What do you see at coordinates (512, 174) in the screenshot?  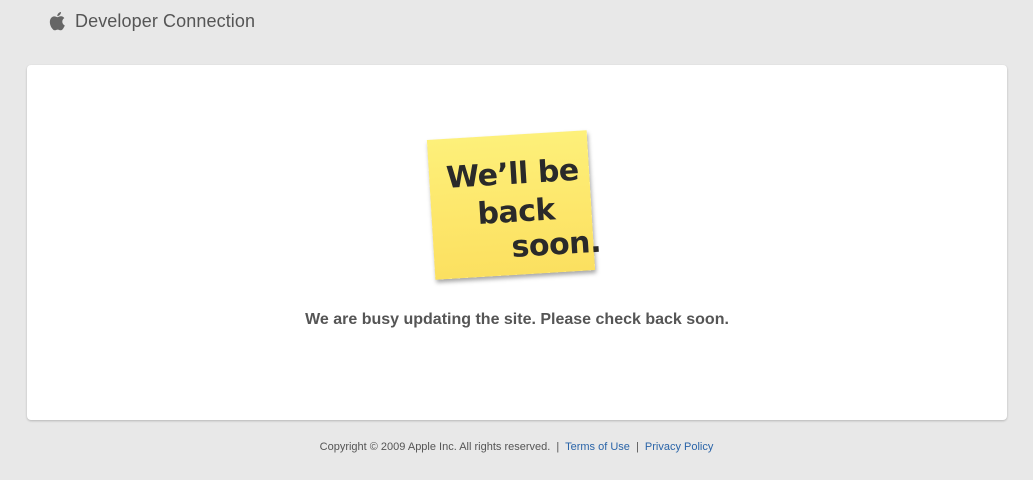 I see `sticky-line-1: We’ll be` at bounding box center [512, 174].